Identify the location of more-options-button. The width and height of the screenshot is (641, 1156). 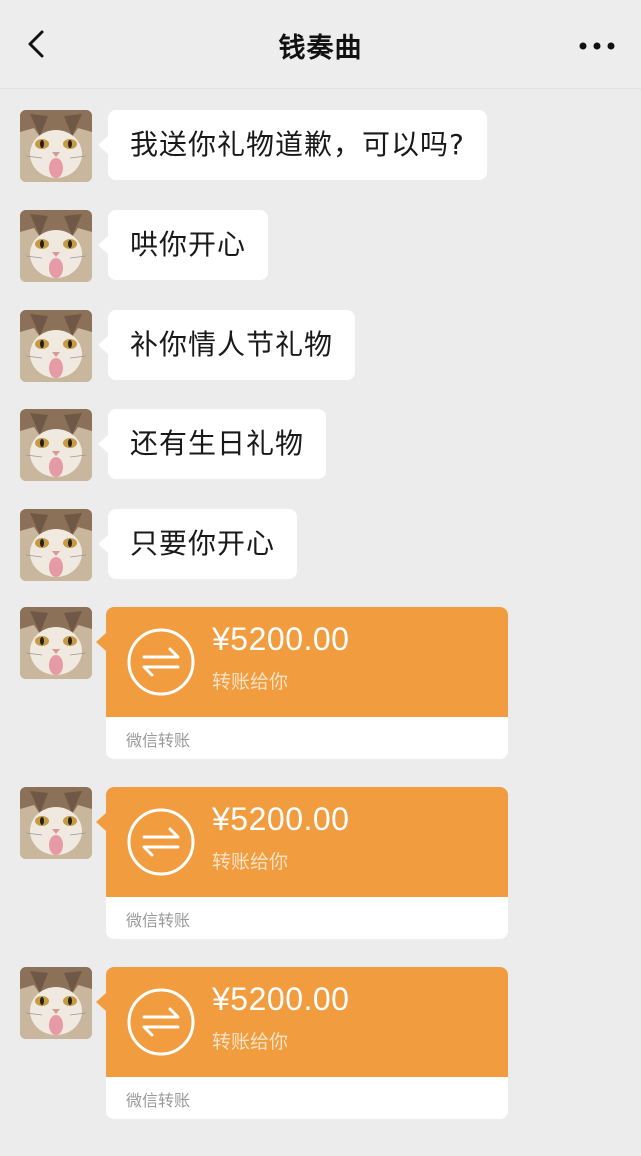
(597, 44).